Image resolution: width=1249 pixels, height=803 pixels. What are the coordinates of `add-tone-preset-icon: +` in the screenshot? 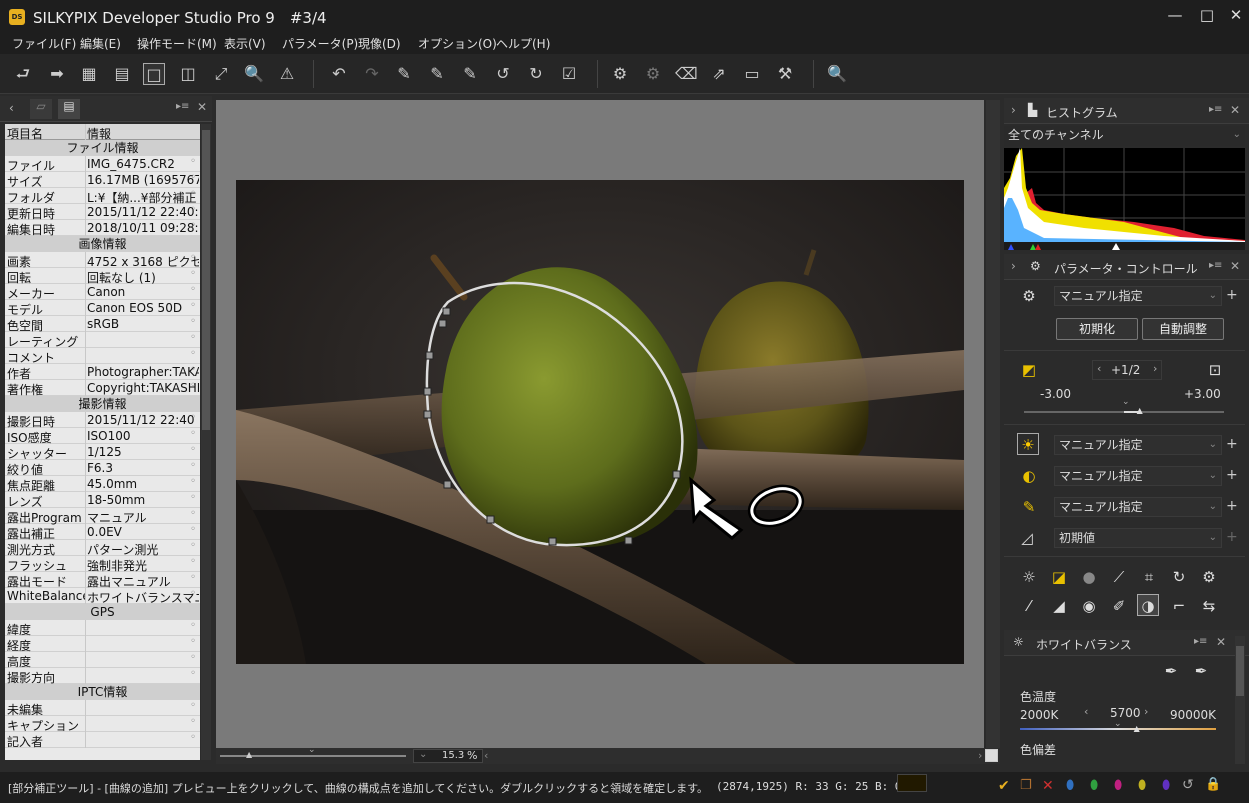 It's located at (1232, 475).